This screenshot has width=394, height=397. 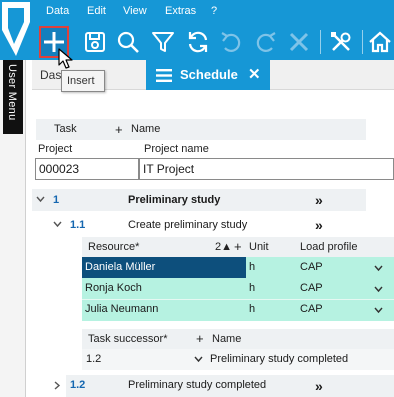 What do you see at coordinates (56, 200) in the screenshot?
I see `task-number: 1` at bounding box center [56, 200].